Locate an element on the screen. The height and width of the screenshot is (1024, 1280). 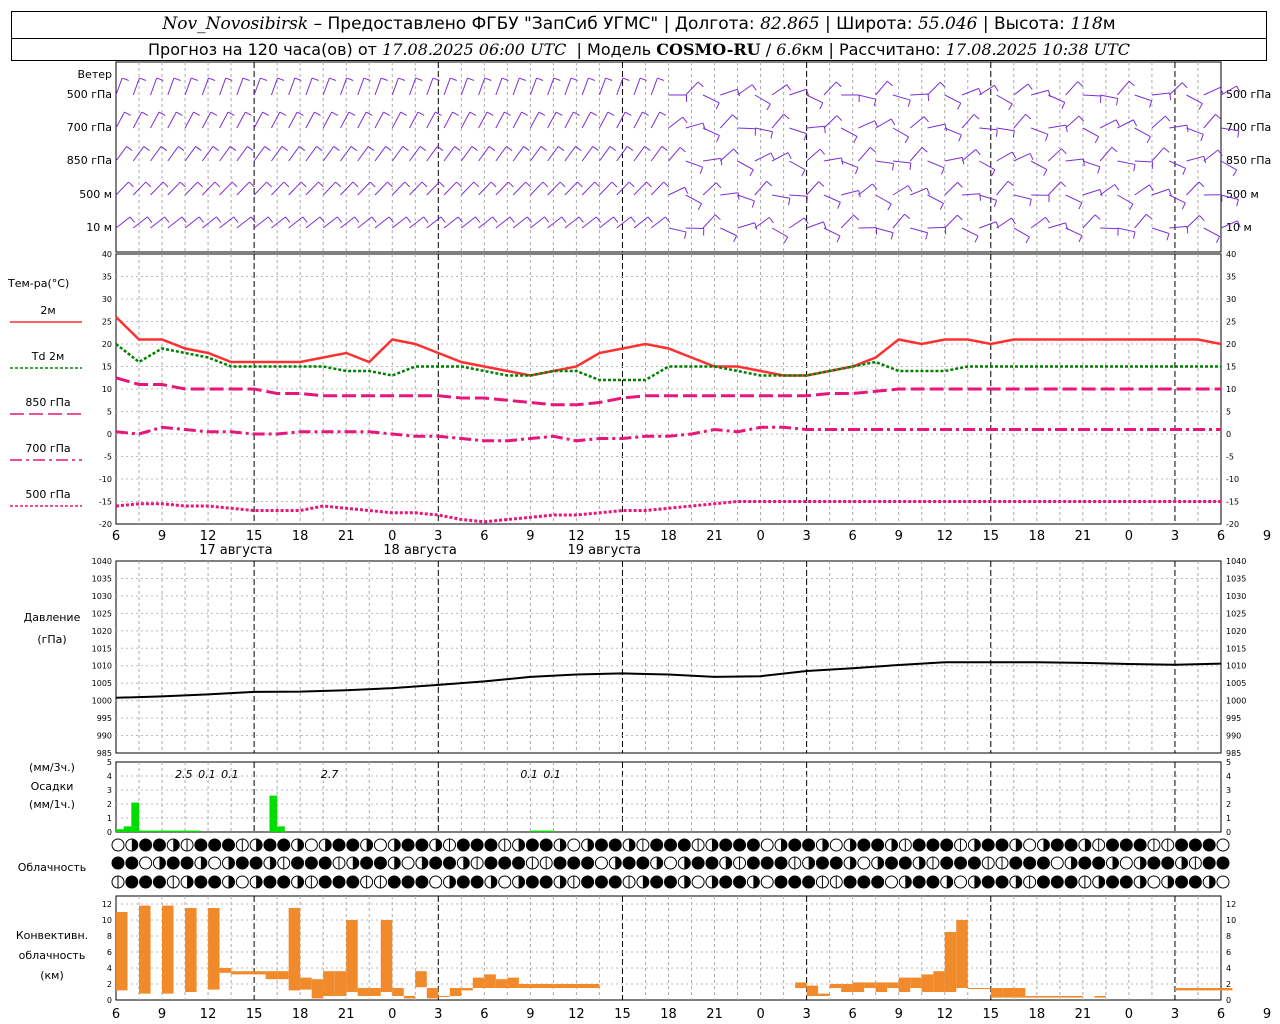
x-tick-label: 12 is located at coordinates (208, 536).